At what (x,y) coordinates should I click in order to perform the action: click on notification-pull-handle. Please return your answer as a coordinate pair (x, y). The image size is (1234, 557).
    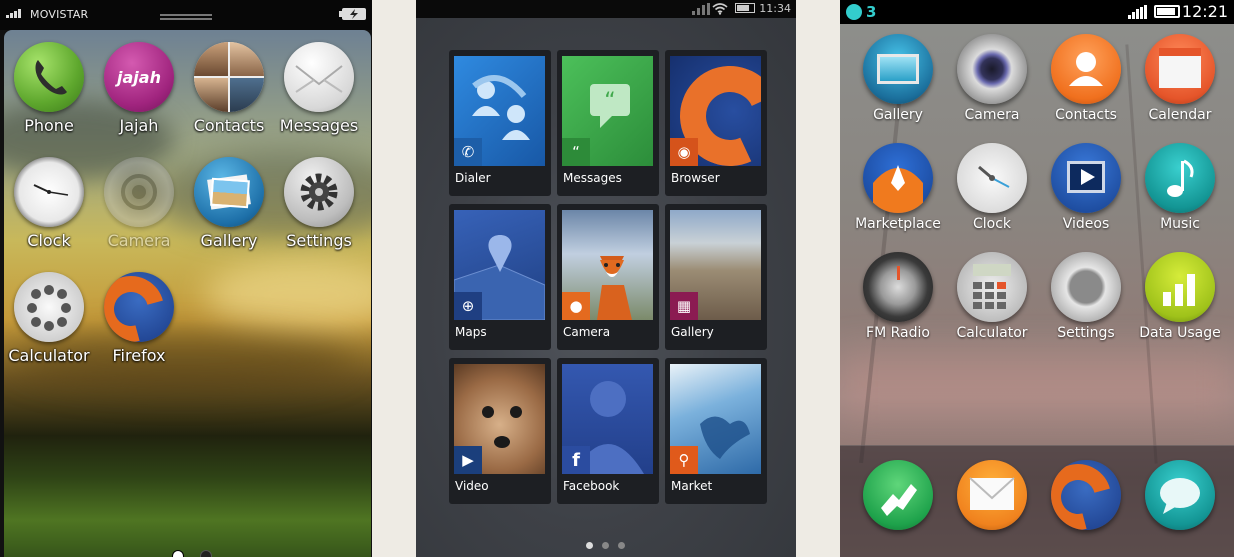
    Looking at the image, I should click on (186, 17).